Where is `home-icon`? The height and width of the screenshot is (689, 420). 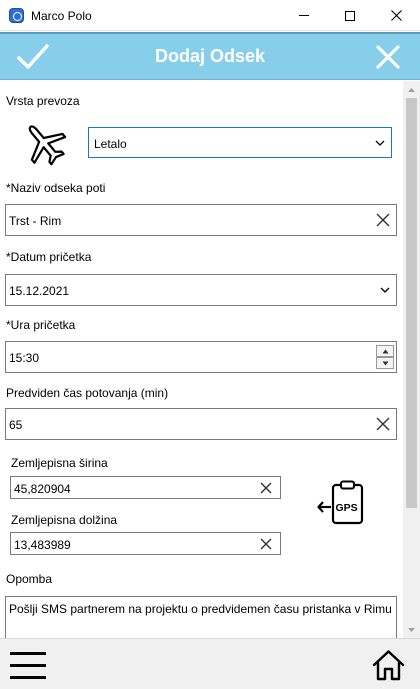 home-icon is located at coordinates (388, 665).